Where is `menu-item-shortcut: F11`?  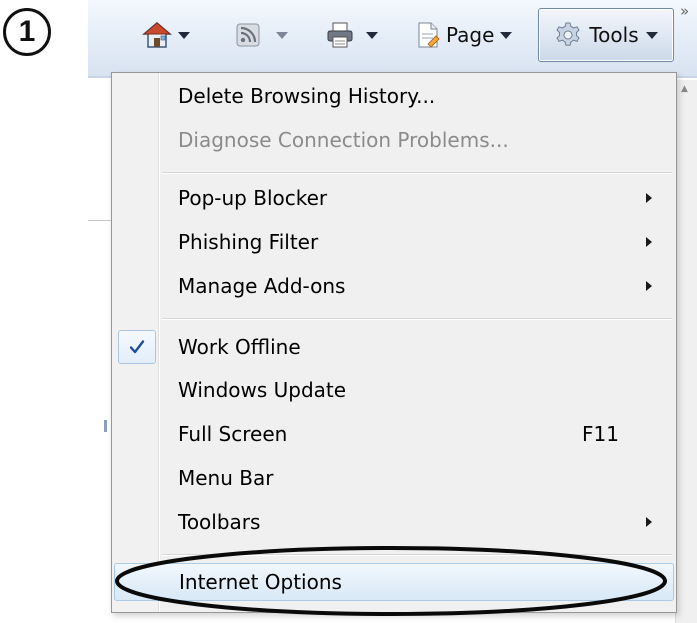
menu-item-shortcut: F11 is located at coordinates (600, 434).